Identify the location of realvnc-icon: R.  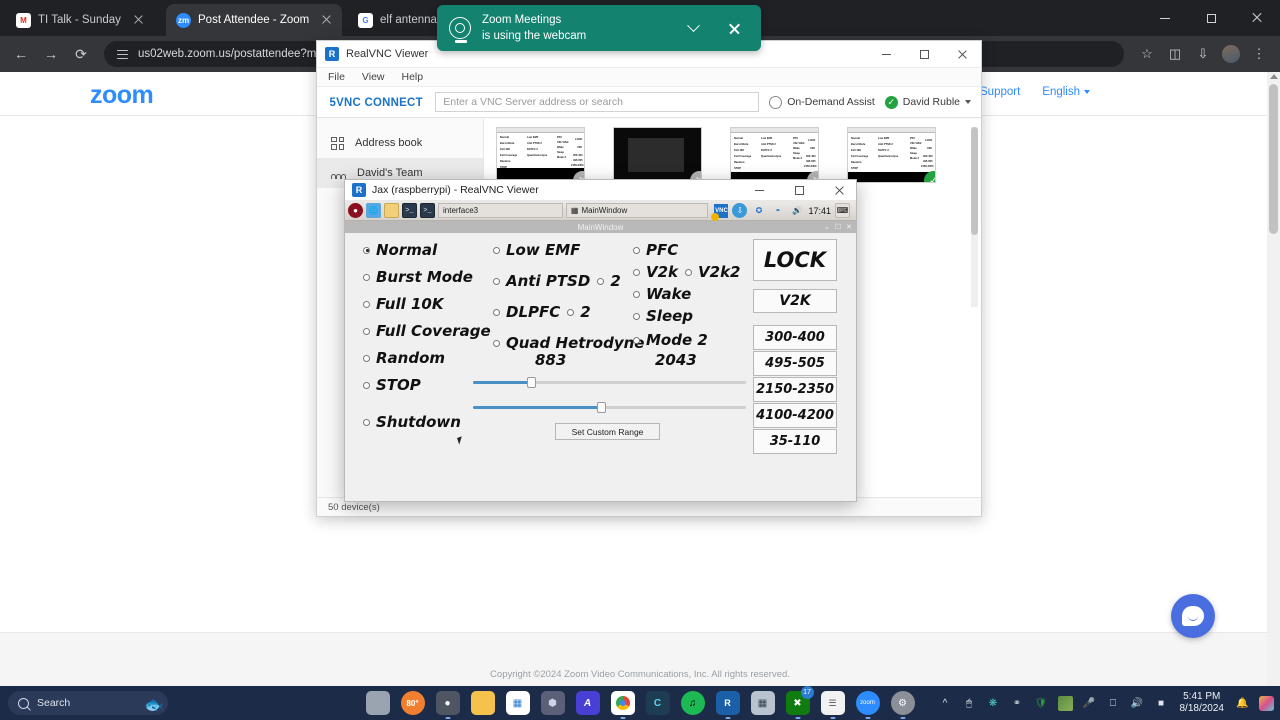
(727, 705).